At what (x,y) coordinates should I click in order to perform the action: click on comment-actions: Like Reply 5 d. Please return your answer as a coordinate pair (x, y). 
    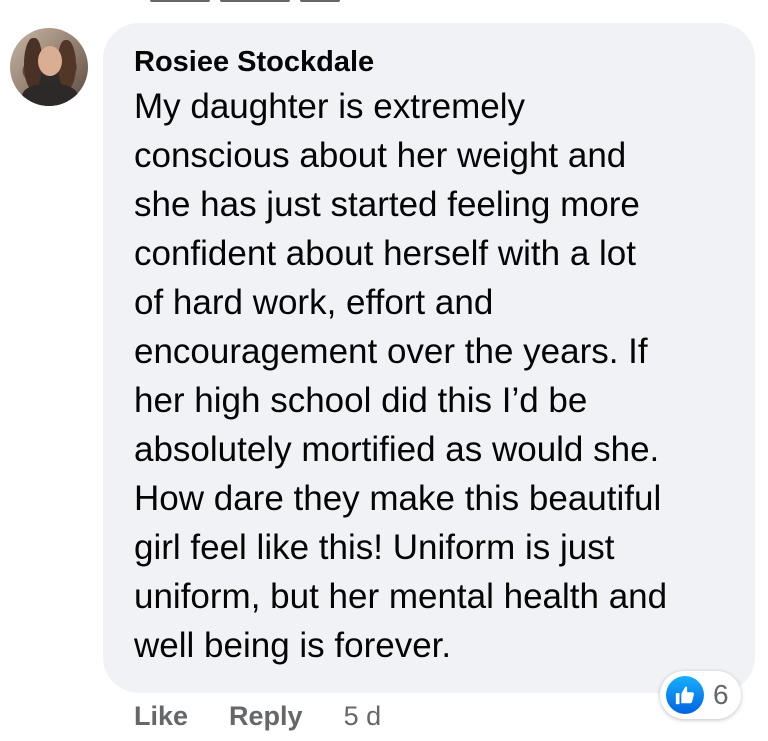
    Looking at the image, I should click on (257, 716).